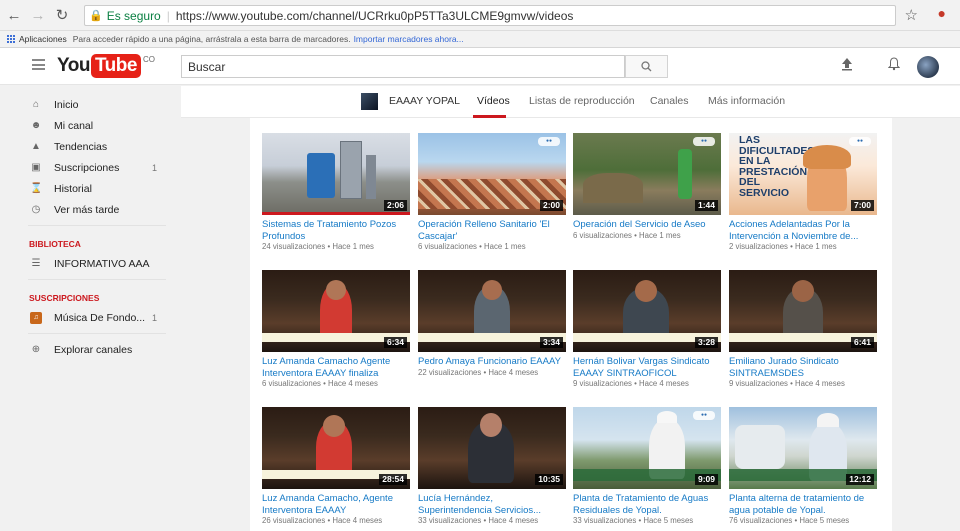  Describe the element at coordinates (38, 15) in the screenshot. I see `forward-arrow-icon: →` at that location.